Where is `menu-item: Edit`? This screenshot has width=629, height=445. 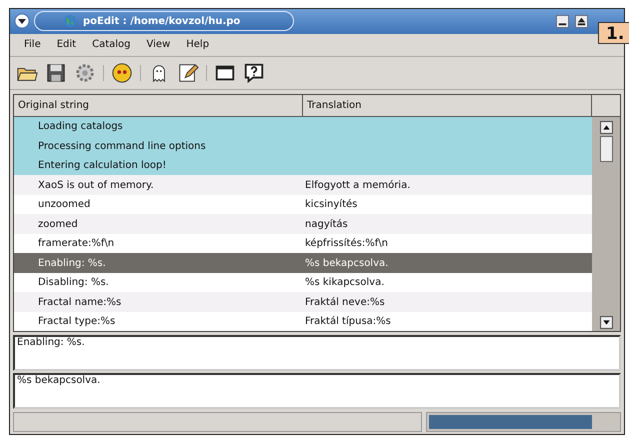 menu-item: Edit is located at coordinates (66, 44).